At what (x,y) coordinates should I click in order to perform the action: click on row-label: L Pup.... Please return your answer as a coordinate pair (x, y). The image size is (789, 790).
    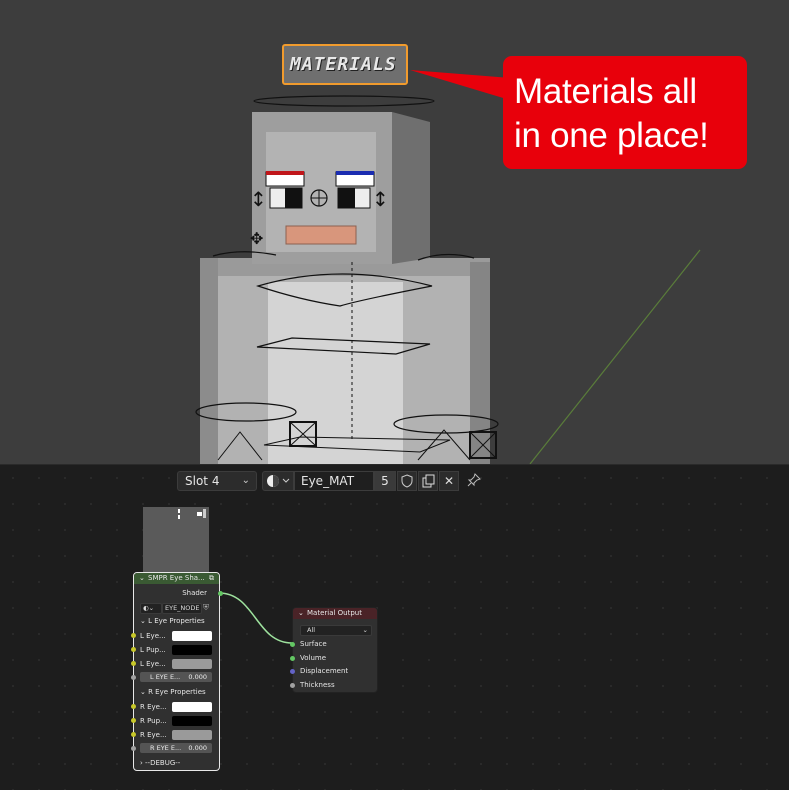
    Looking at the image, I should click on (153, 650).